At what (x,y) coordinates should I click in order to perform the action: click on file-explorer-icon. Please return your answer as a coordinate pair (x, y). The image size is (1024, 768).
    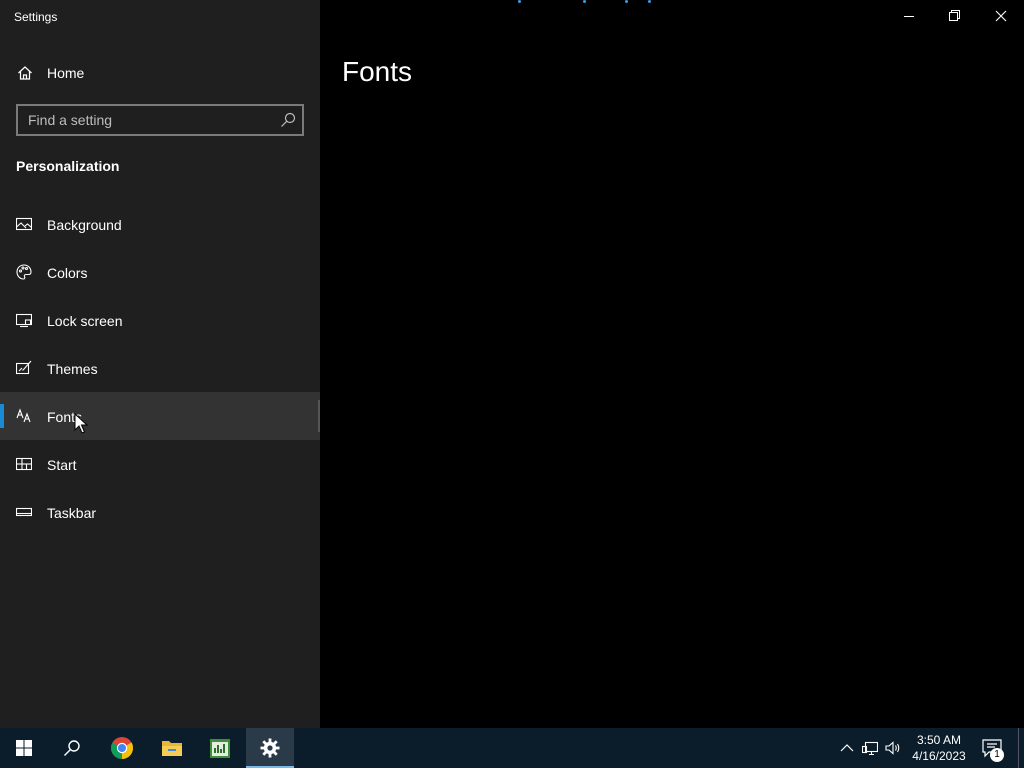
    Looking at the image, I should click on (172, 748).